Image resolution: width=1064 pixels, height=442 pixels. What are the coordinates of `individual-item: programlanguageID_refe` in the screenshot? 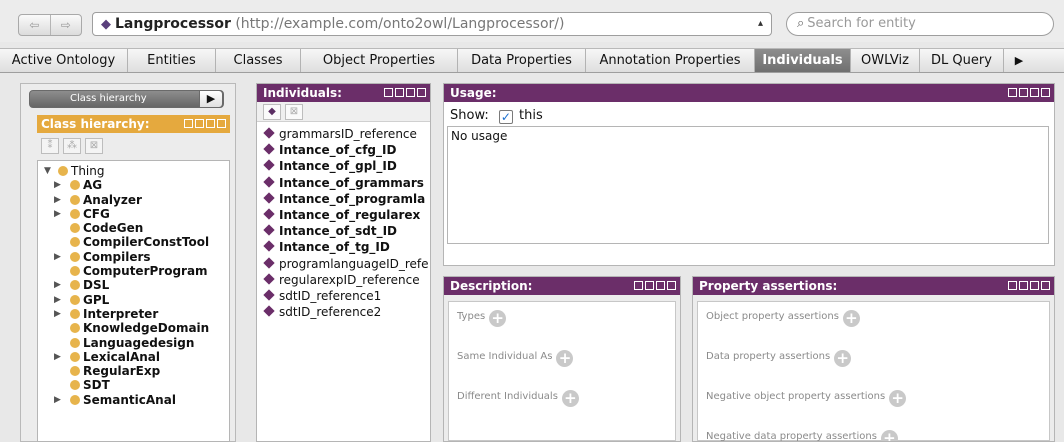 It's located at (346, 264).